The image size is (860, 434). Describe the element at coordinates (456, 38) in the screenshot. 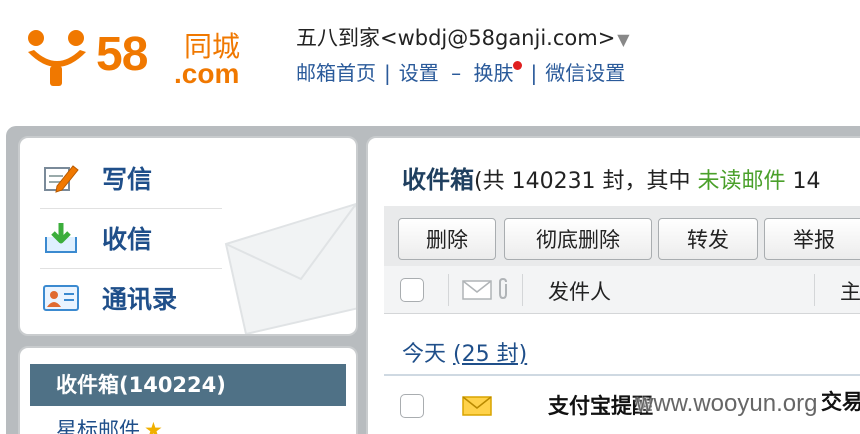

I see `user-display: 五八到家<wbdj@58ganji.com>` at that location.